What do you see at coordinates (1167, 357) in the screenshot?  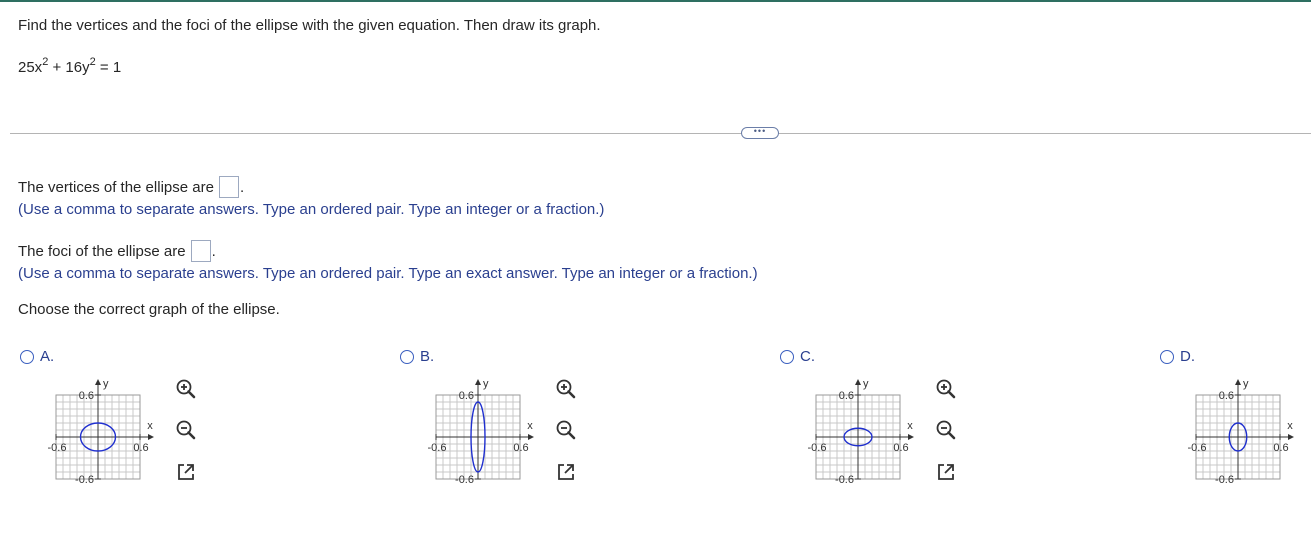 I see `option-d-radio` at bounding box center [1167, 357].